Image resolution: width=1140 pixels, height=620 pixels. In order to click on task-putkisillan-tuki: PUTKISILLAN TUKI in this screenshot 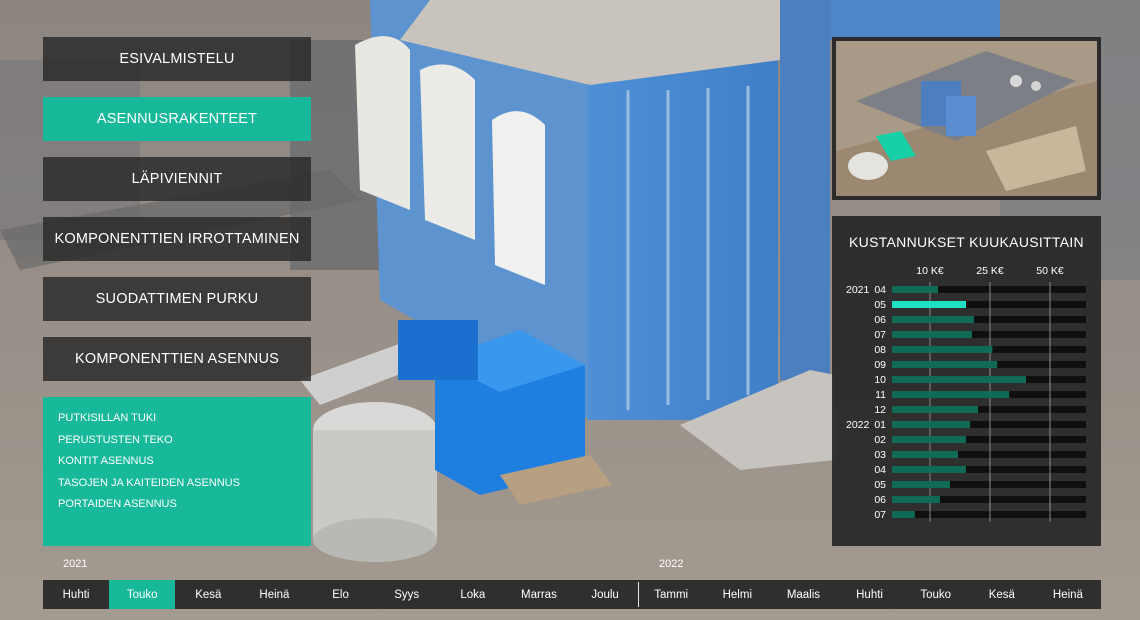, I will do `click(184, 422)`.